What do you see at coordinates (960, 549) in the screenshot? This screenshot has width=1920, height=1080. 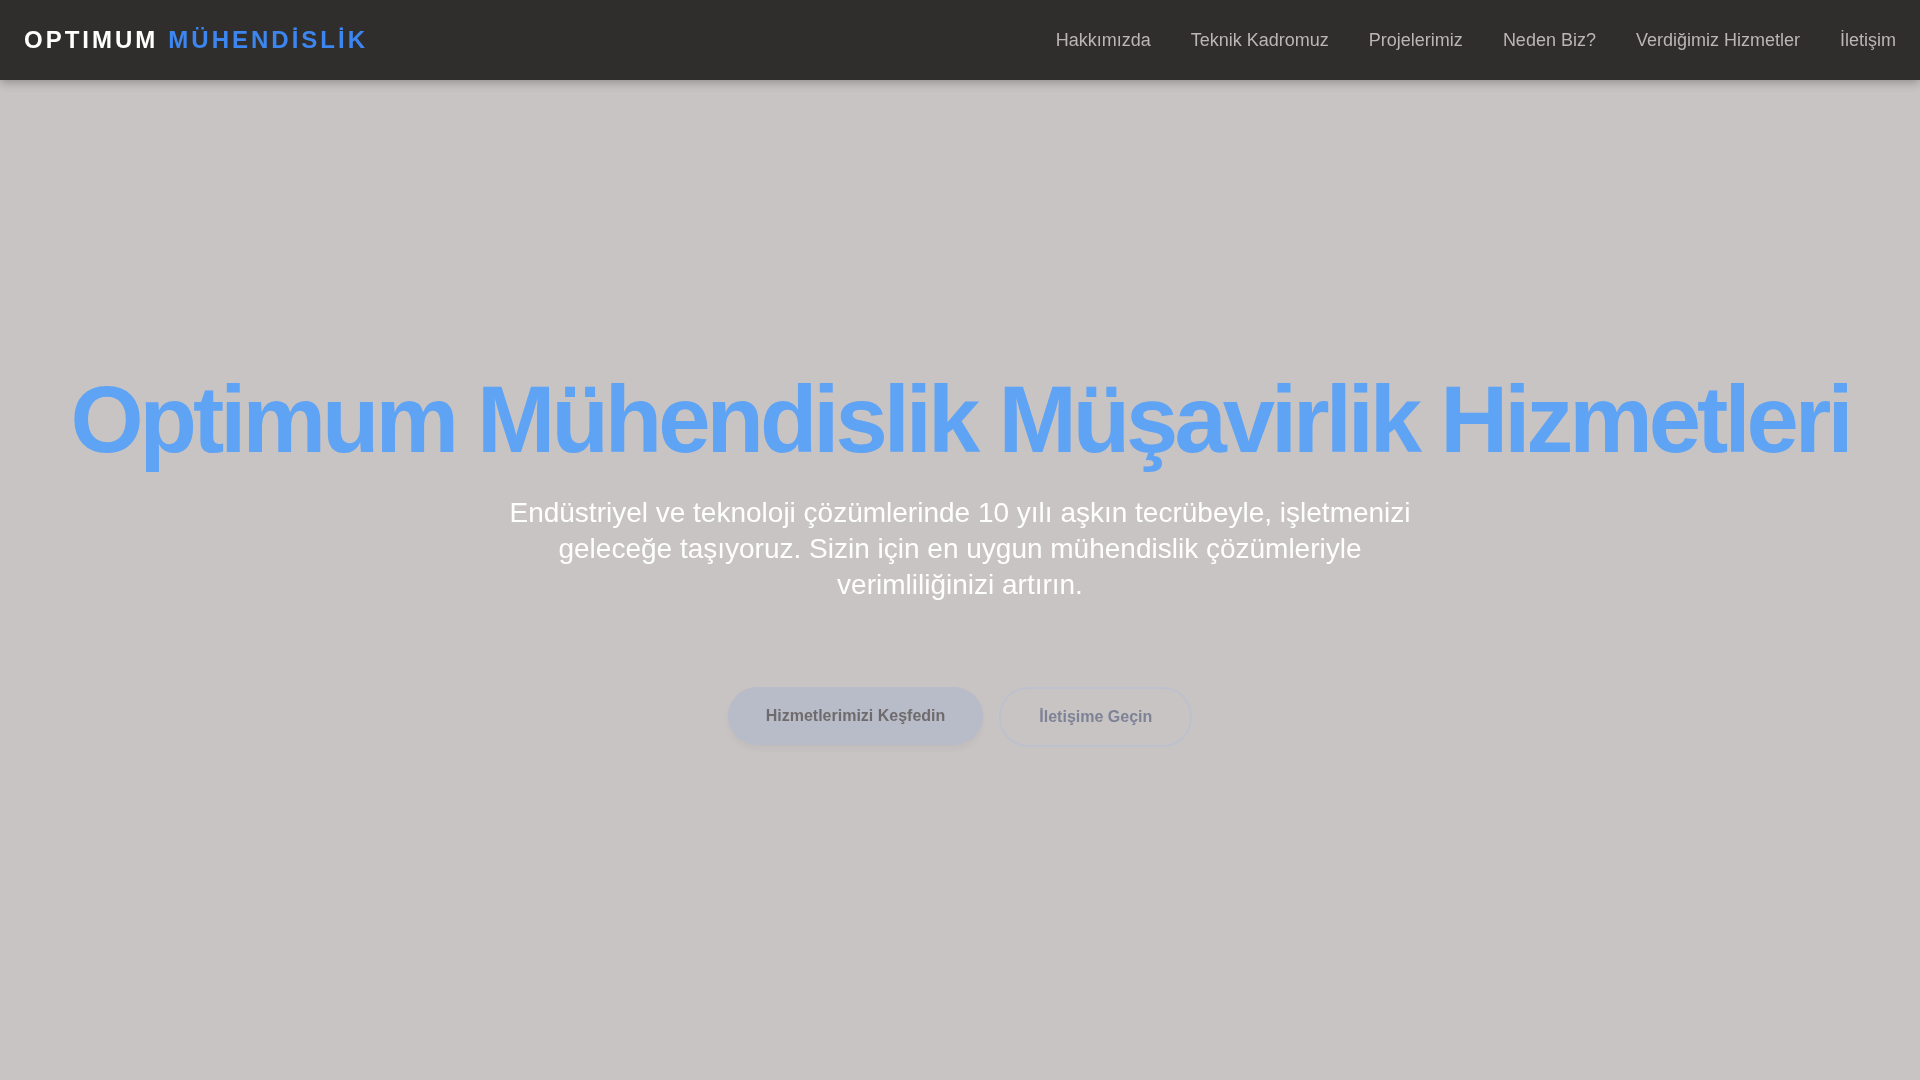 I see `hero-subtitle: Endüstriyel ve teknoloji çözümlerinde 10 yılı aşkın tecrübeyle, işletmenizi geleceğe taşıyoruz. Sizin için en uygun mühendislik çözümleriyle verimliliğinizi artırın.` at bounding box center [960, 549].